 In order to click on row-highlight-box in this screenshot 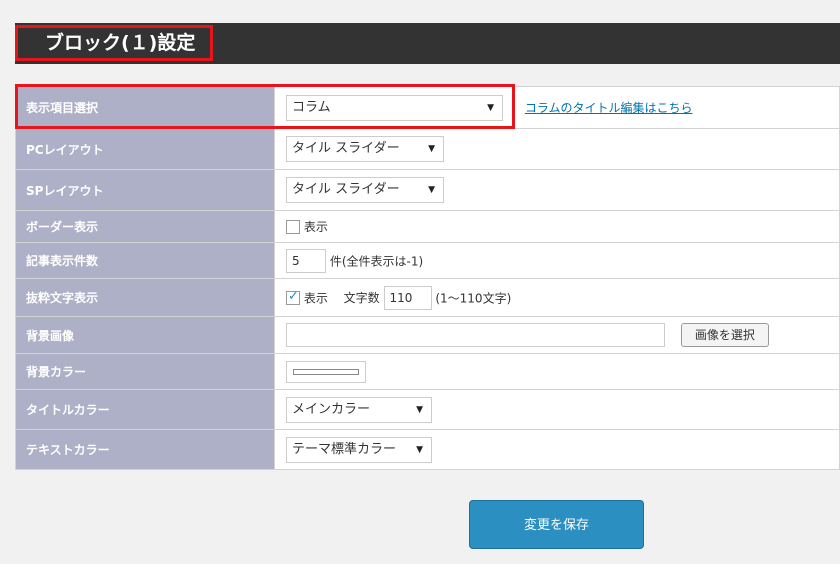, I will do `click(265, 106)`.